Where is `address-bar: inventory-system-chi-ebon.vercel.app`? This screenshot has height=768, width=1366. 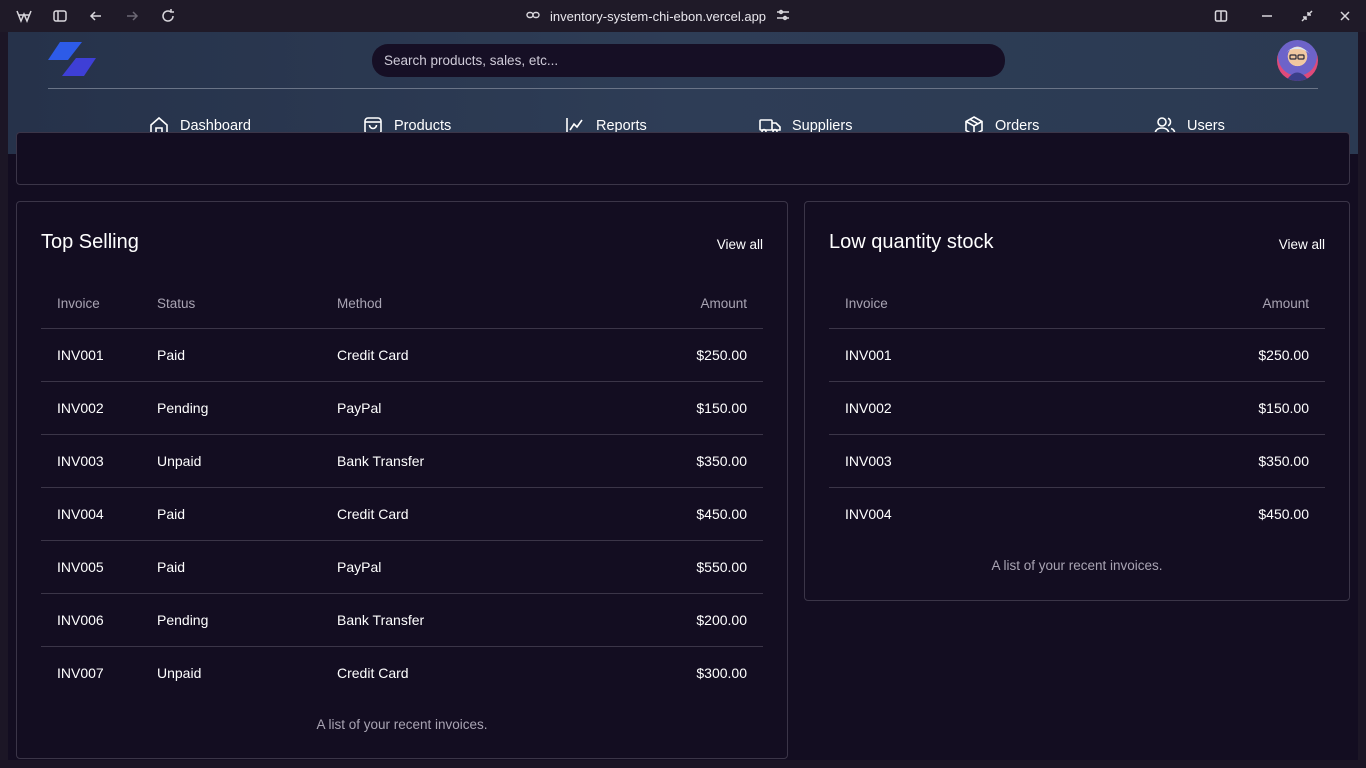
address-bar: inventory-system-chi-ebon.vercel.app is located at coordinates (658, 16).